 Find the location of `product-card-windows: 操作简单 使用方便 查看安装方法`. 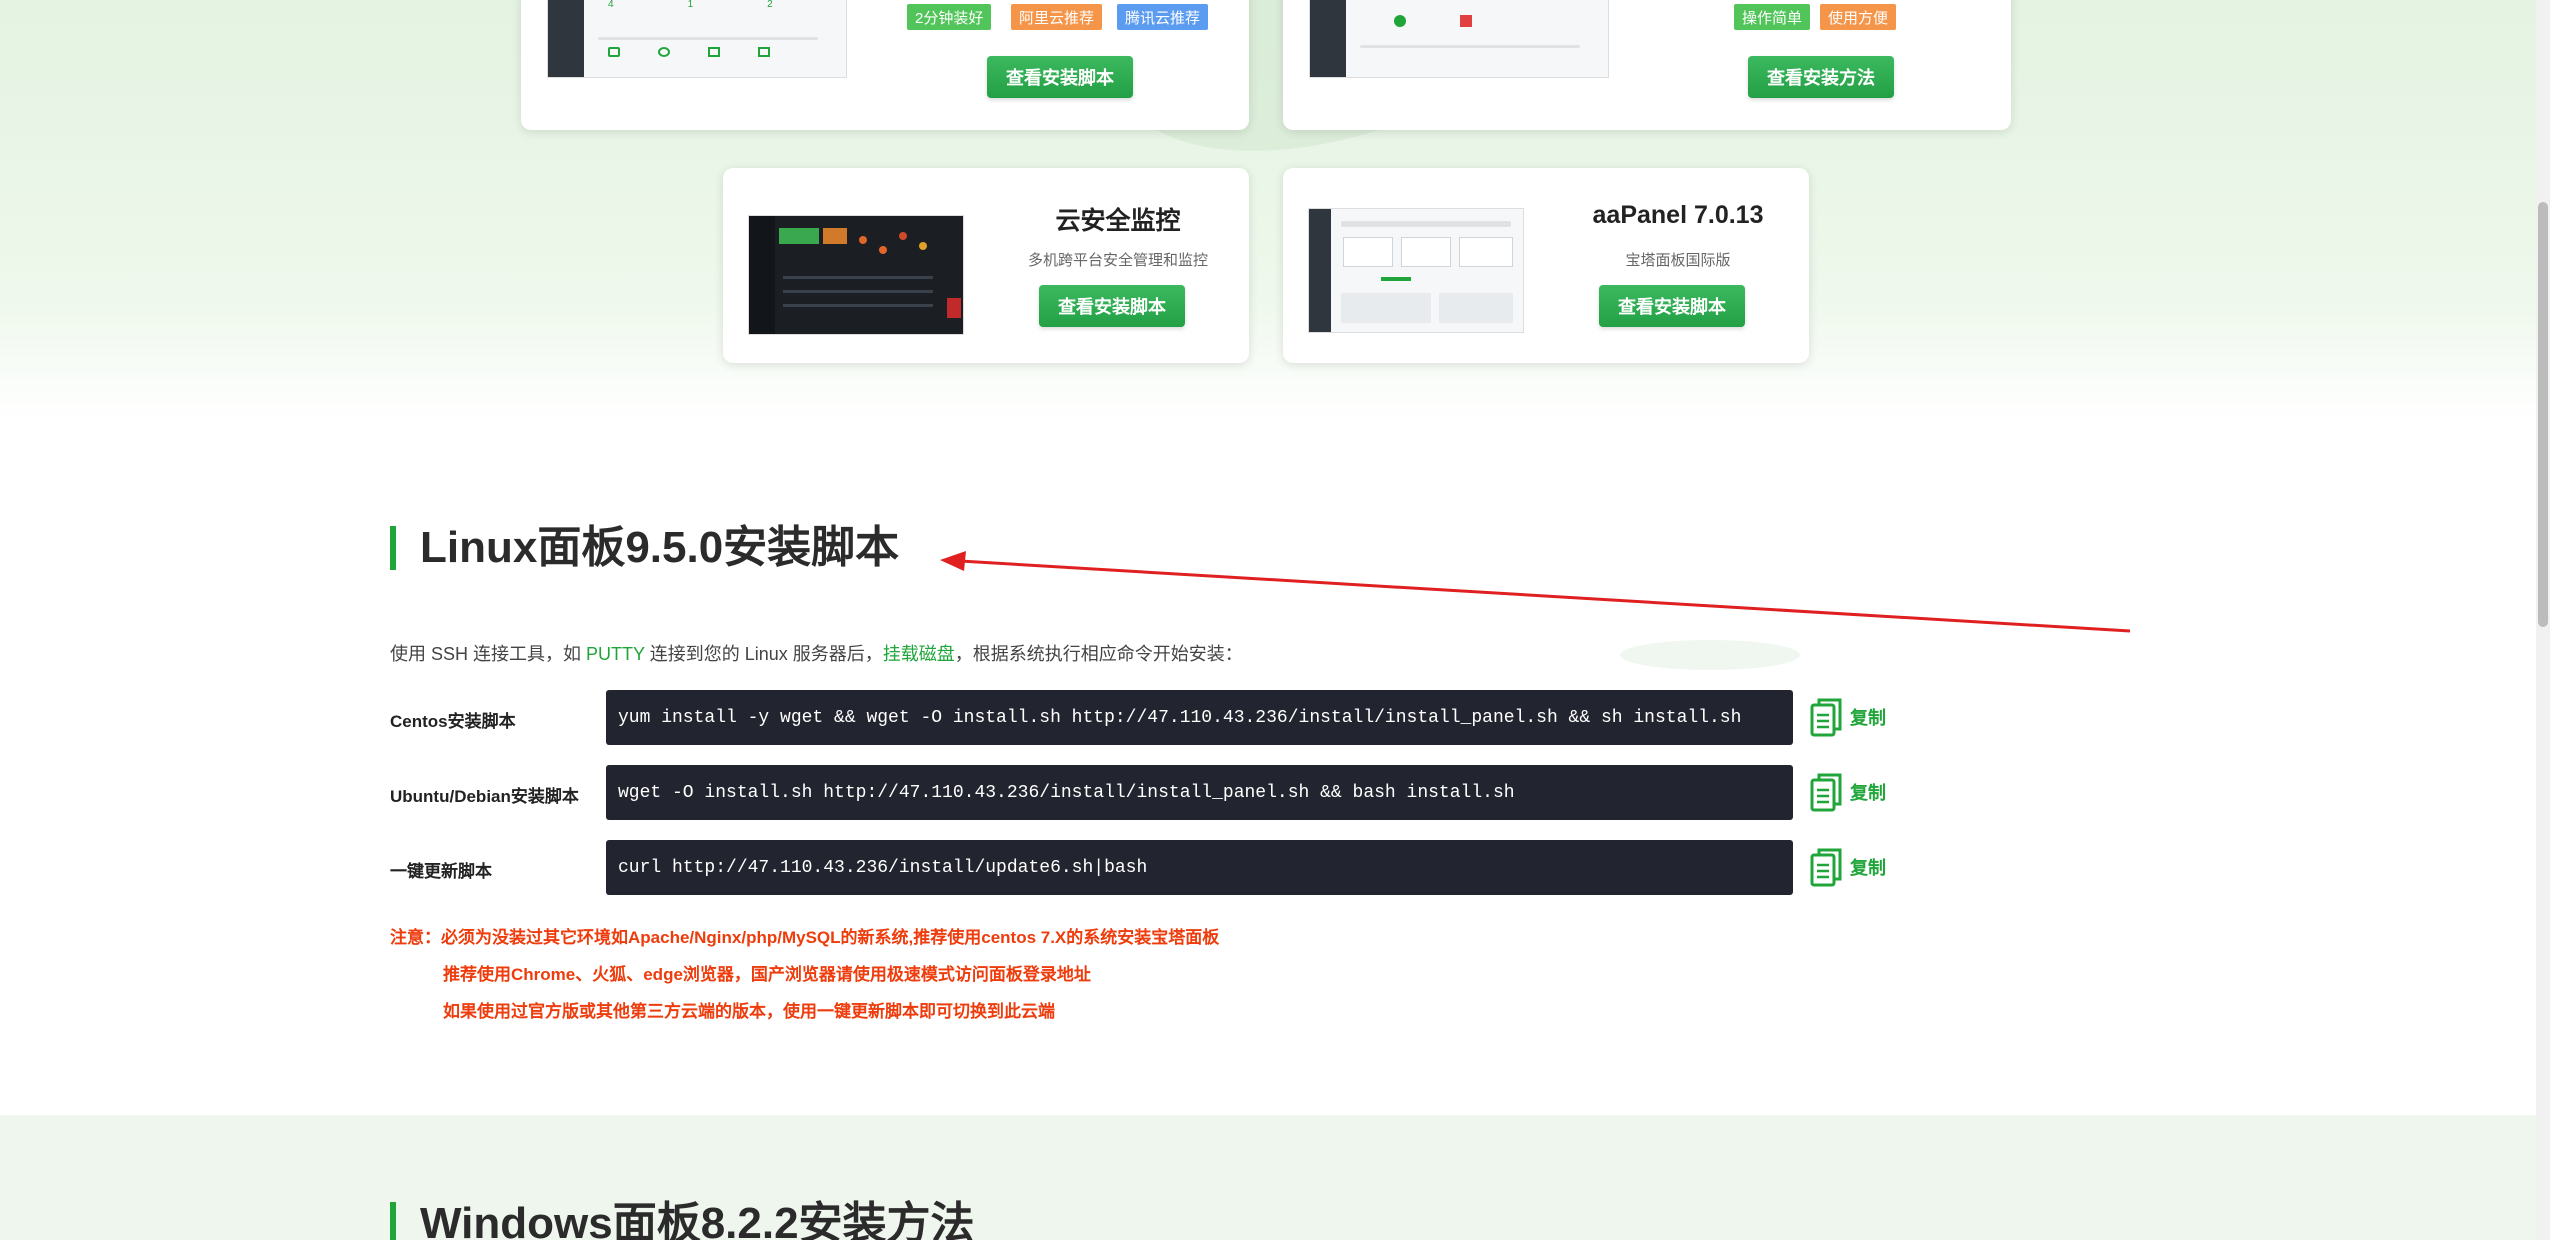

product-card-windows: 操作简单 使用方便 查看安装方法 is located at coordinates (1647, 65).